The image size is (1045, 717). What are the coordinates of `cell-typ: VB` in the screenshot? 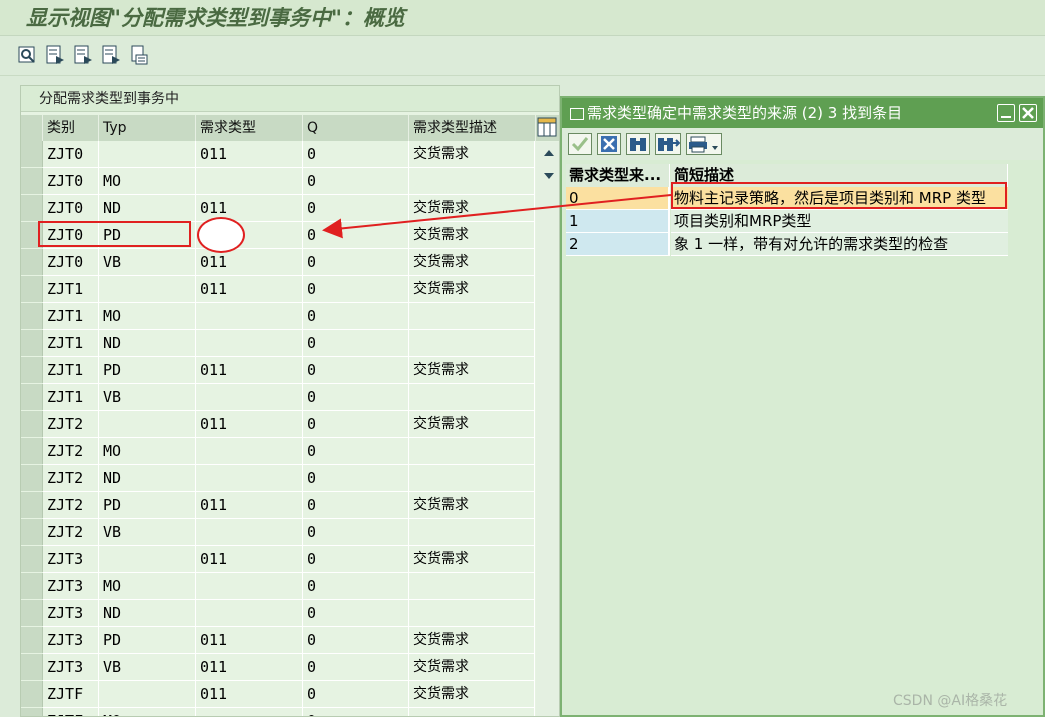 It's located at (147, 532).